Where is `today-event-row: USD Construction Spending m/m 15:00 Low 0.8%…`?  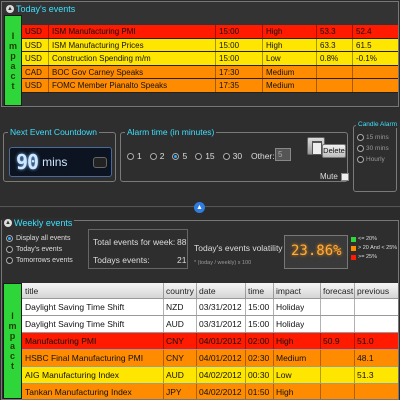 today-event-row: USD Construction Spending m/m 15:00 Low 0.8%… is located at coordinates (210, 59).